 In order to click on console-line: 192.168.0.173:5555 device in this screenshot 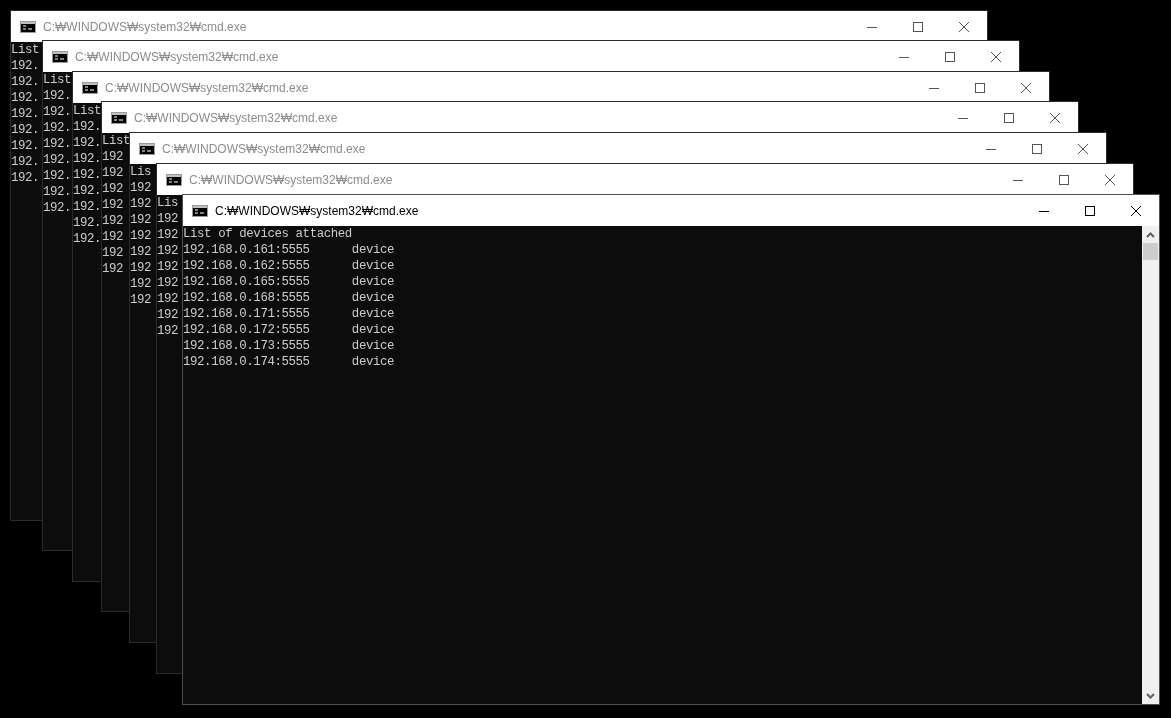, I will do `click(289, 346)`.